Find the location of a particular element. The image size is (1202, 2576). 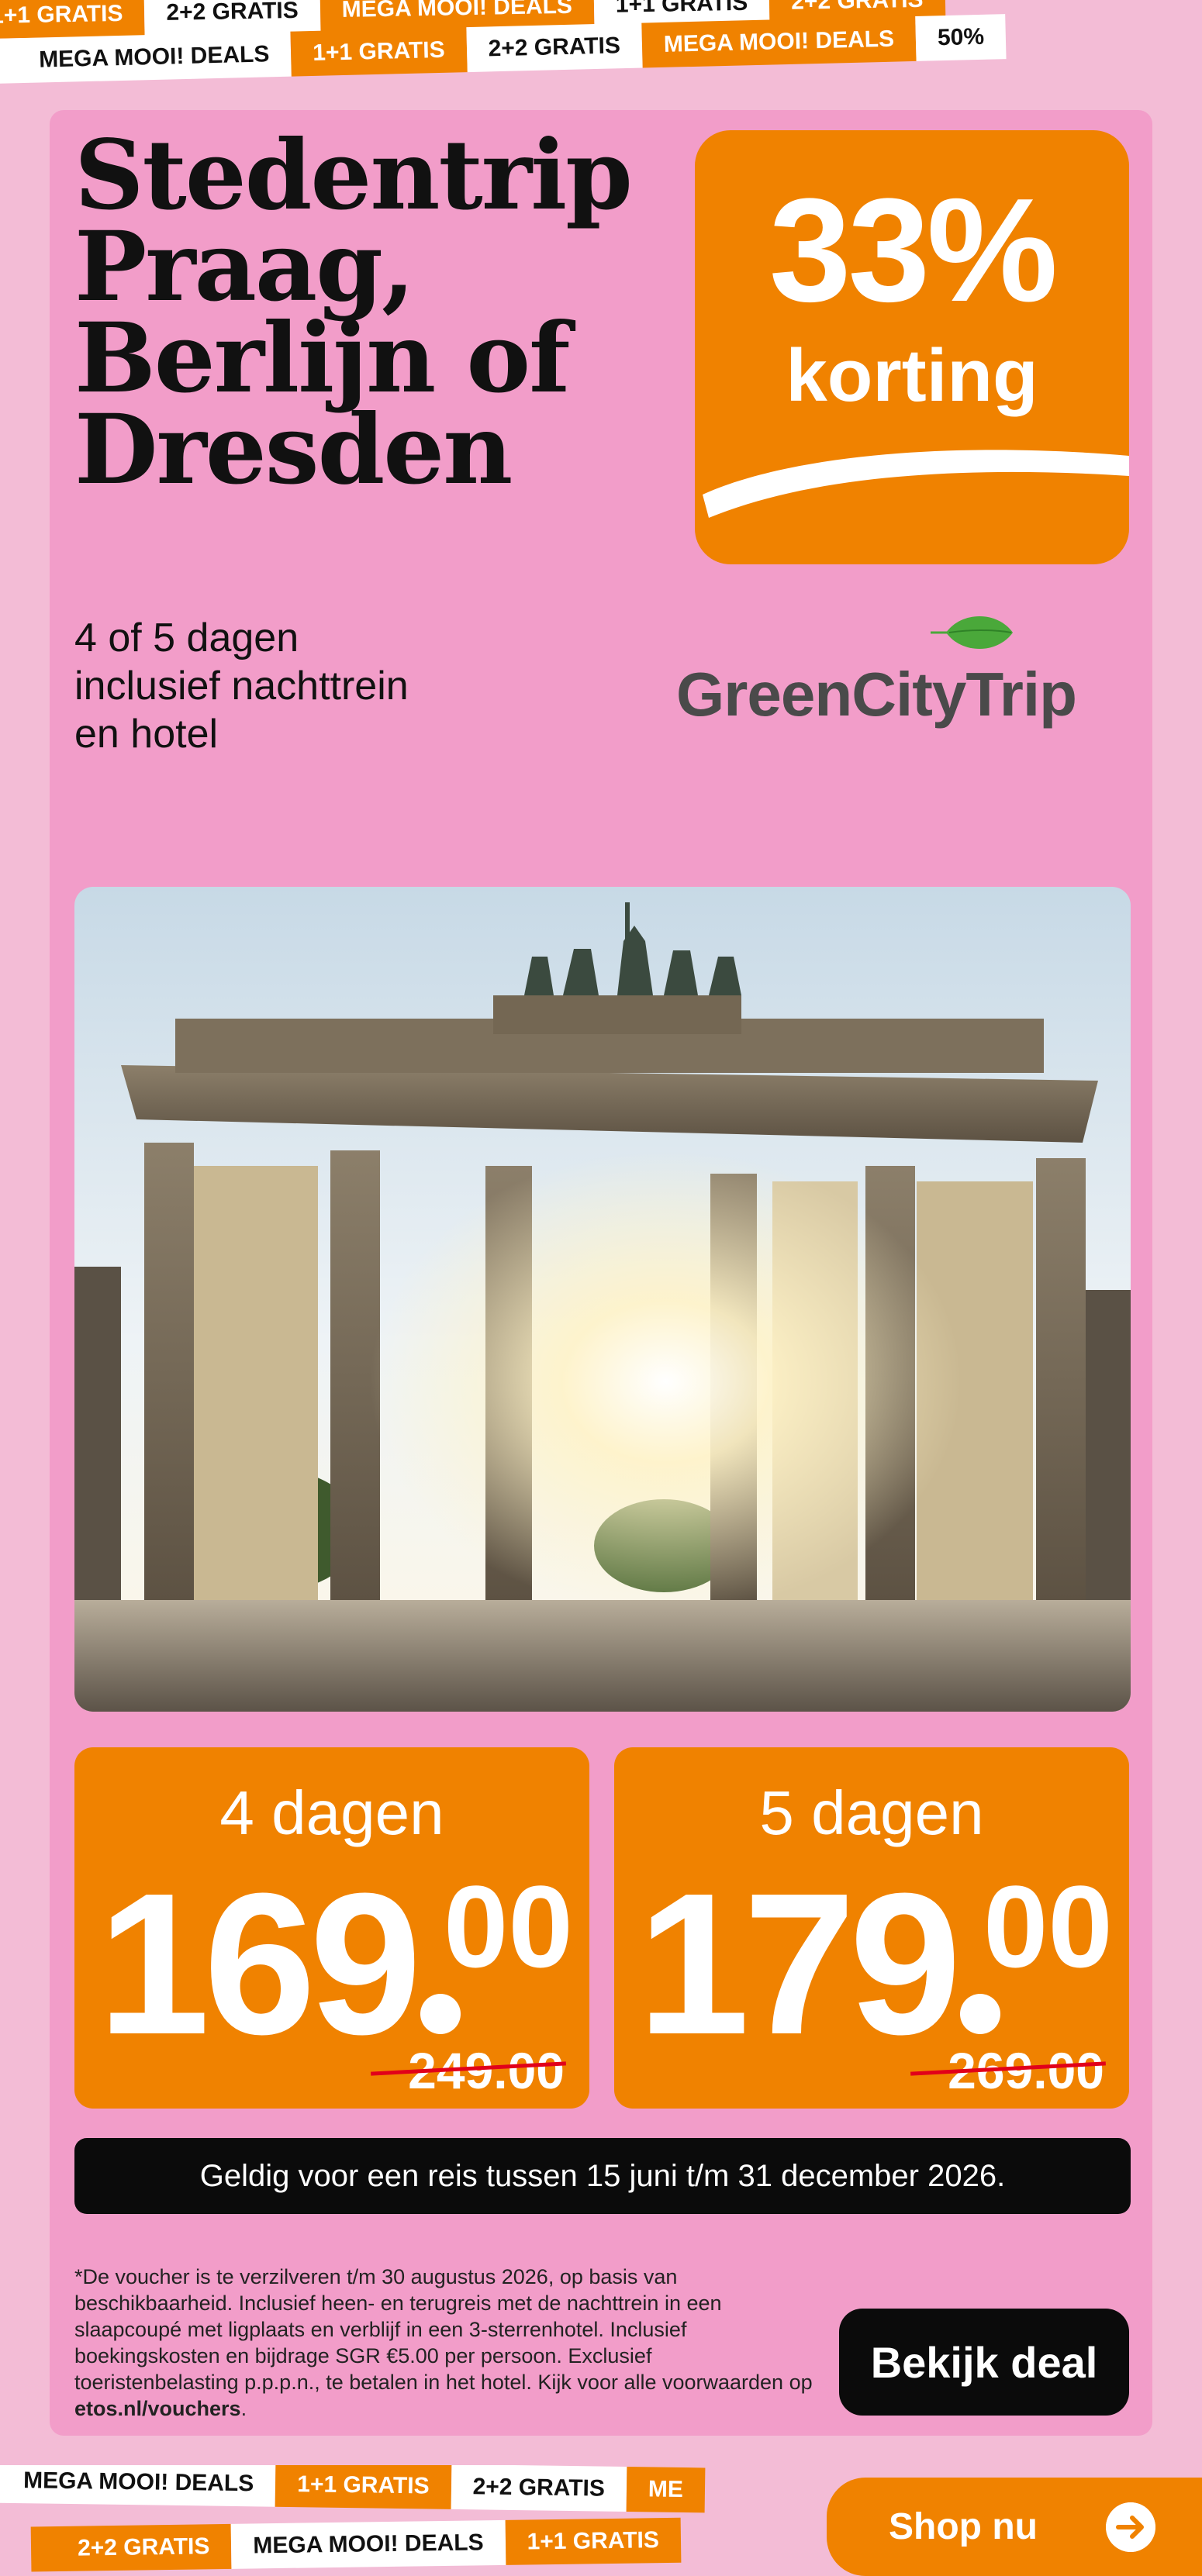

price-box-5-days: 5 dagen 179 00 269.00 is located at coordinates (871, 1928).